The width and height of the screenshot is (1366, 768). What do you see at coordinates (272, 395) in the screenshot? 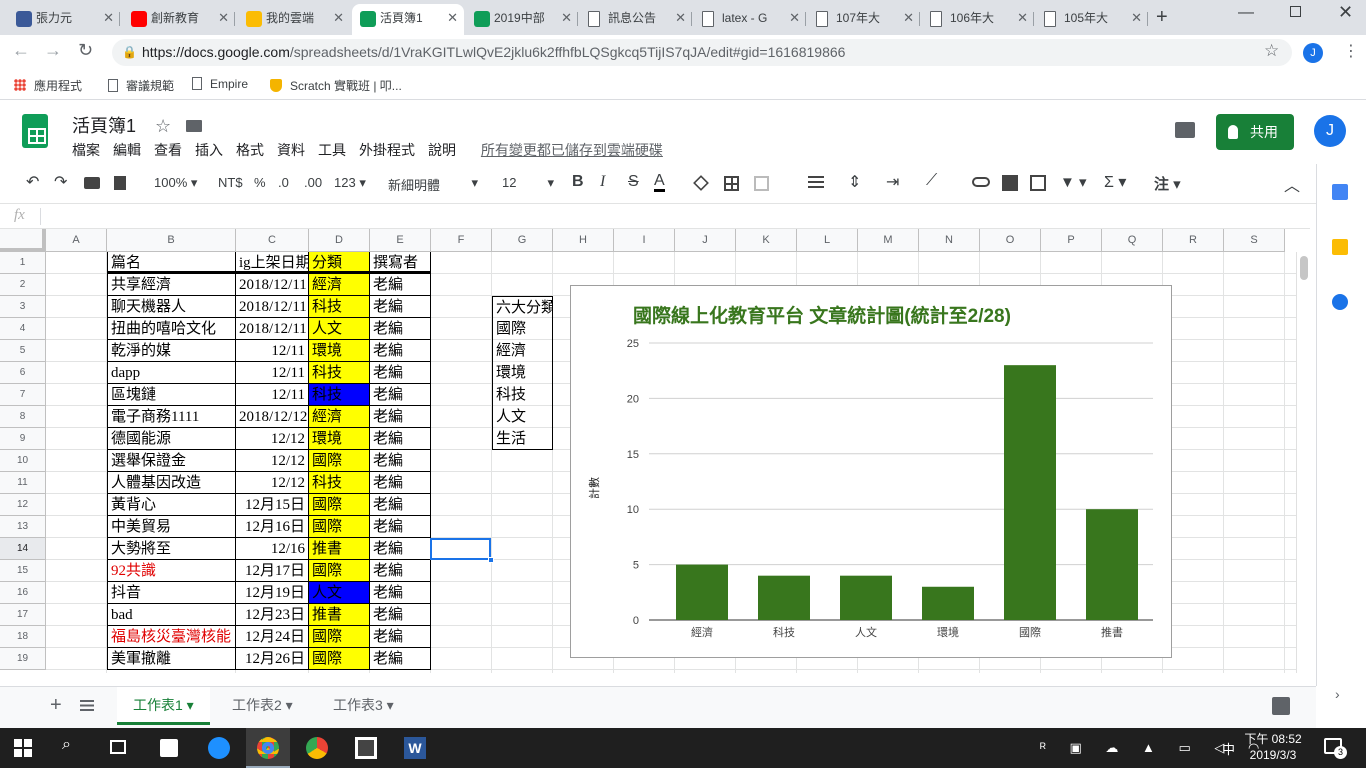
I see `date-cell: 12/11` at bounding box center [272, 395].